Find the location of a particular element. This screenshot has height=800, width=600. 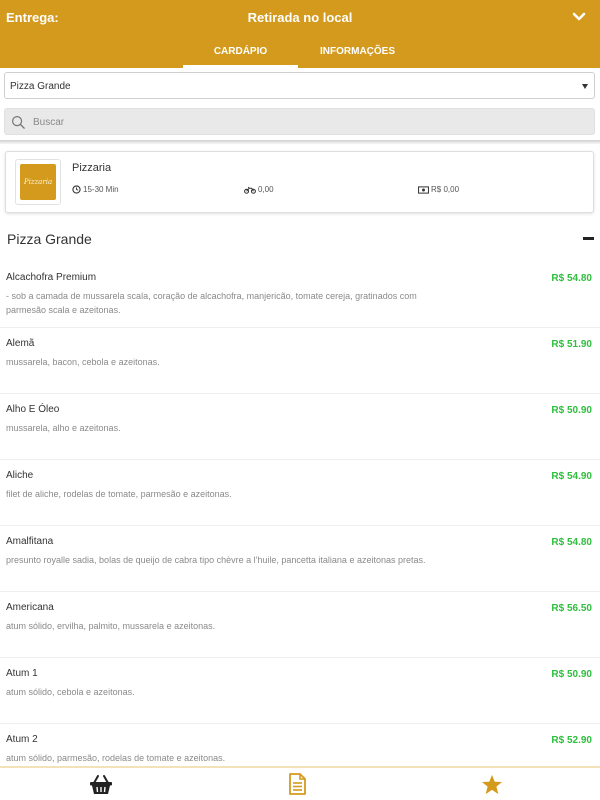

category-select: Pizza Grande is located at coordinates (299, 85).